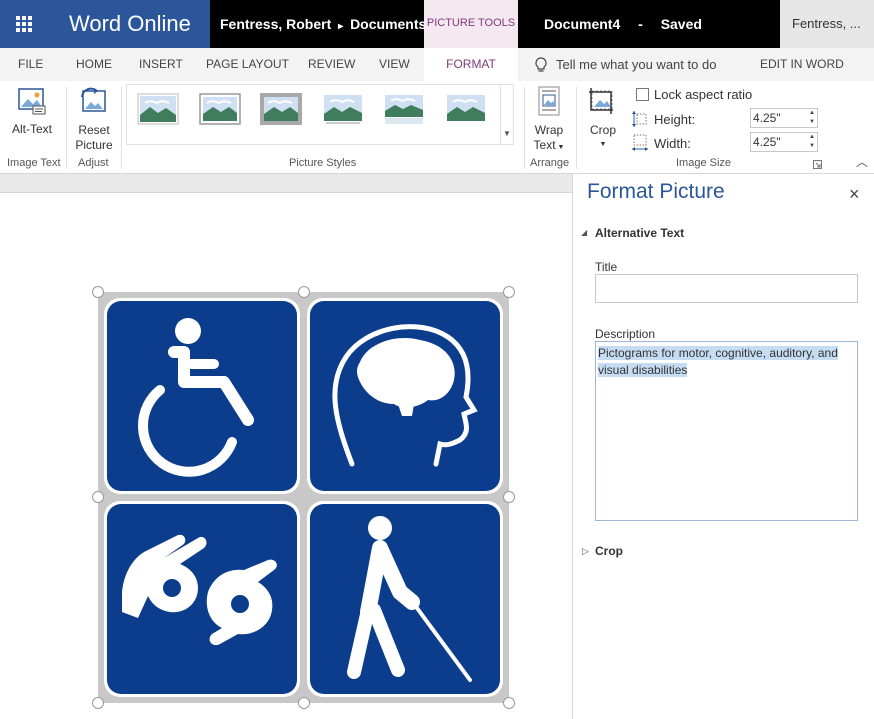 This screenshot has width=874, height=719. What do you see at coordinates (549, 145) in the screenshot?
I see `wrap-text-label-2: Text ▼` at bounding box center [549, 145].